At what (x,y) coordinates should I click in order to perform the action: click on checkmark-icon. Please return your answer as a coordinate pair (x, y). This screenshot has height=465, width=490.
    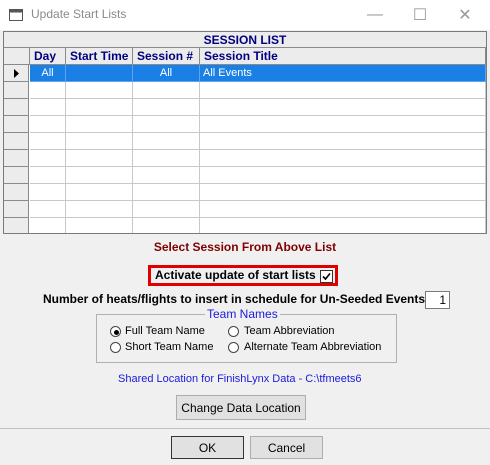
    Looking at the image, I should click on (326, 276).